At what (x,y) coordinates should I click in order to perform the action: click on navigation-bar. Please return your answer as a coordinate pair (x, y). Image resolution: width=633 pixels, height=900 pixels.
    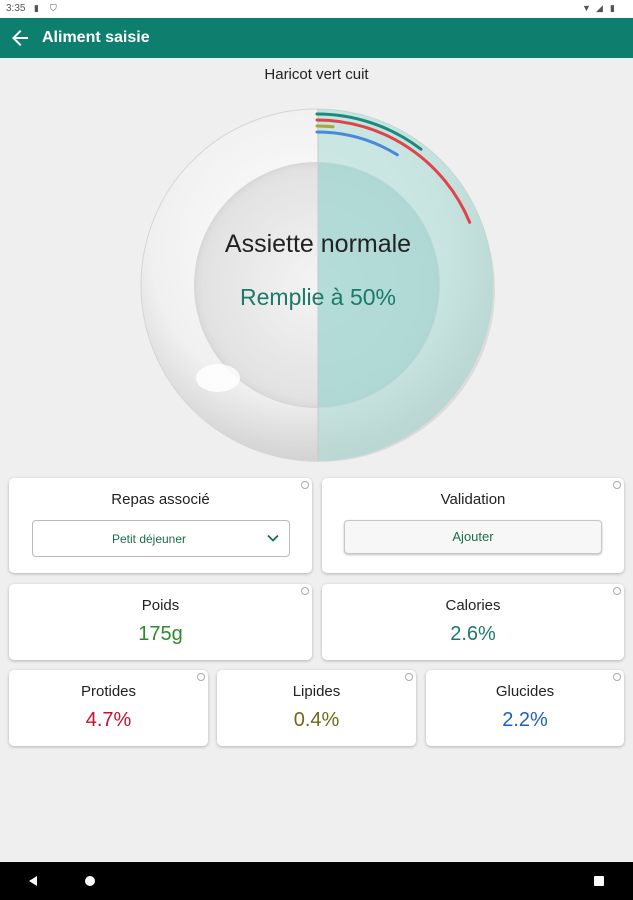
    Looking at the image, I should click on (316, 881).